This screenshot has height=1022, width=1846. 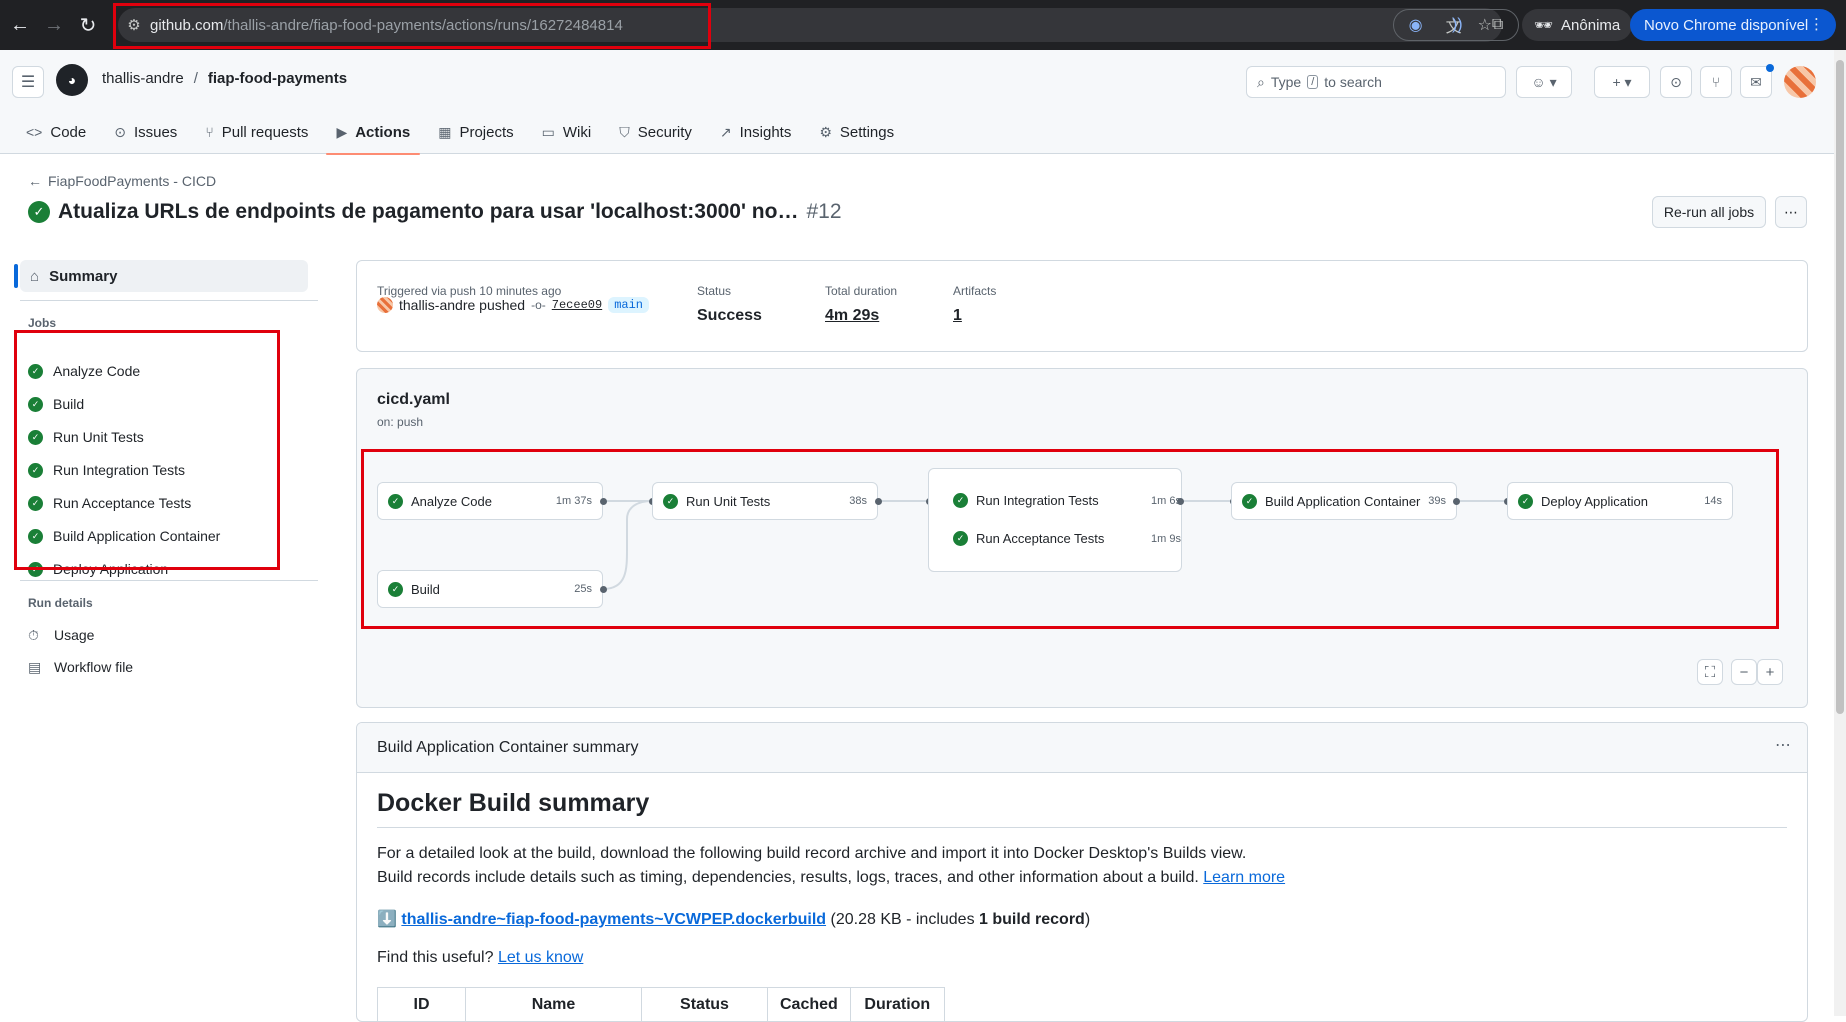 What do you see at coordinates (1286, 82) in the screenshot?
I see `search-placeholder-prefix: Type` at bounding box center [1286, 82].